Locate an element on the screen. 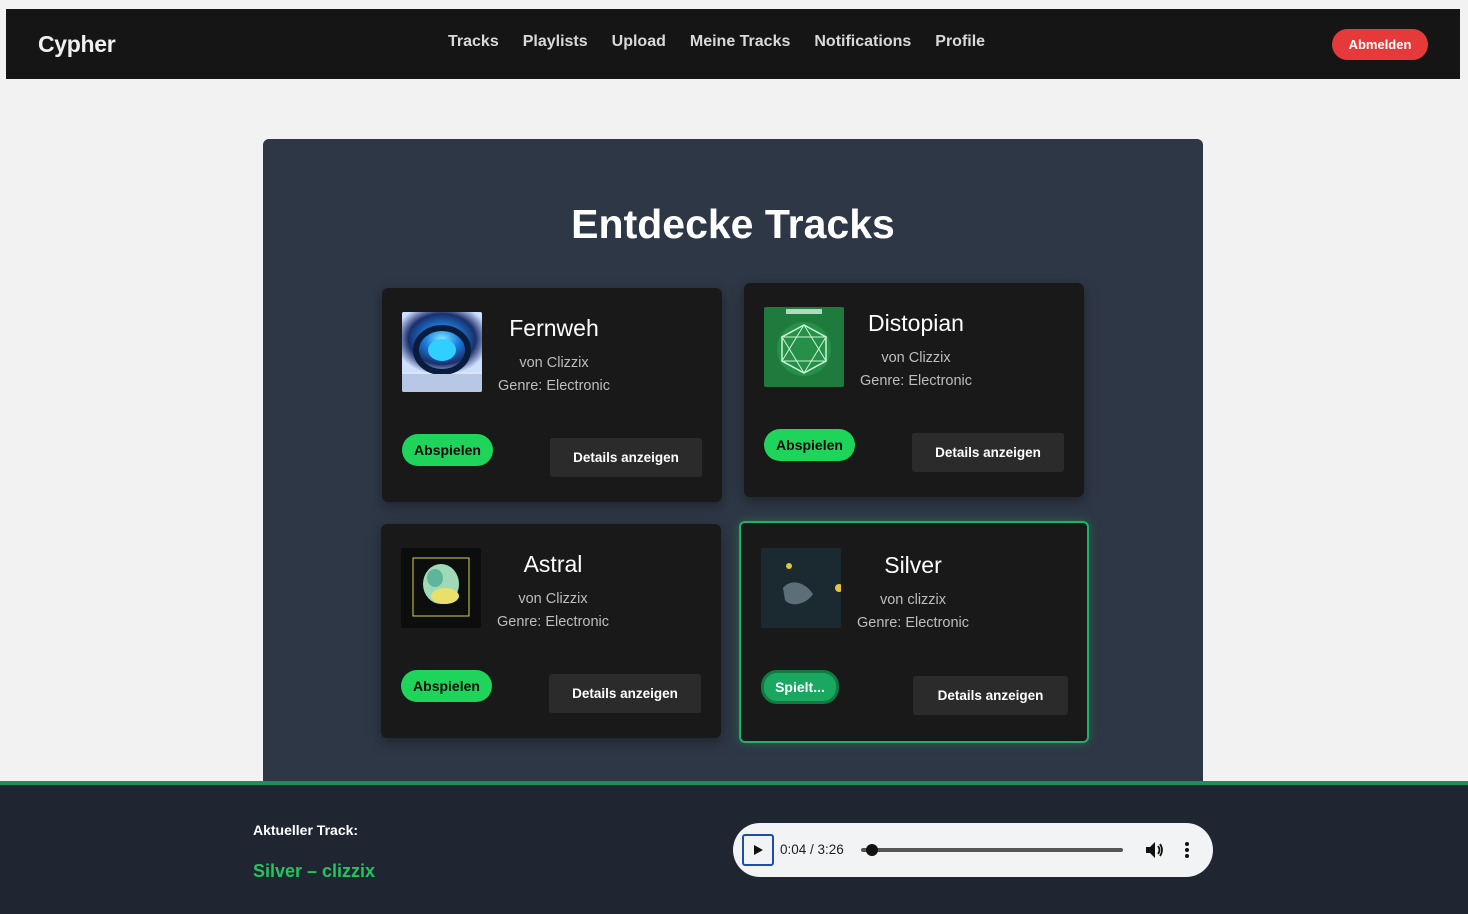  track-title: Fernweh is located at coordinates (554, 328).